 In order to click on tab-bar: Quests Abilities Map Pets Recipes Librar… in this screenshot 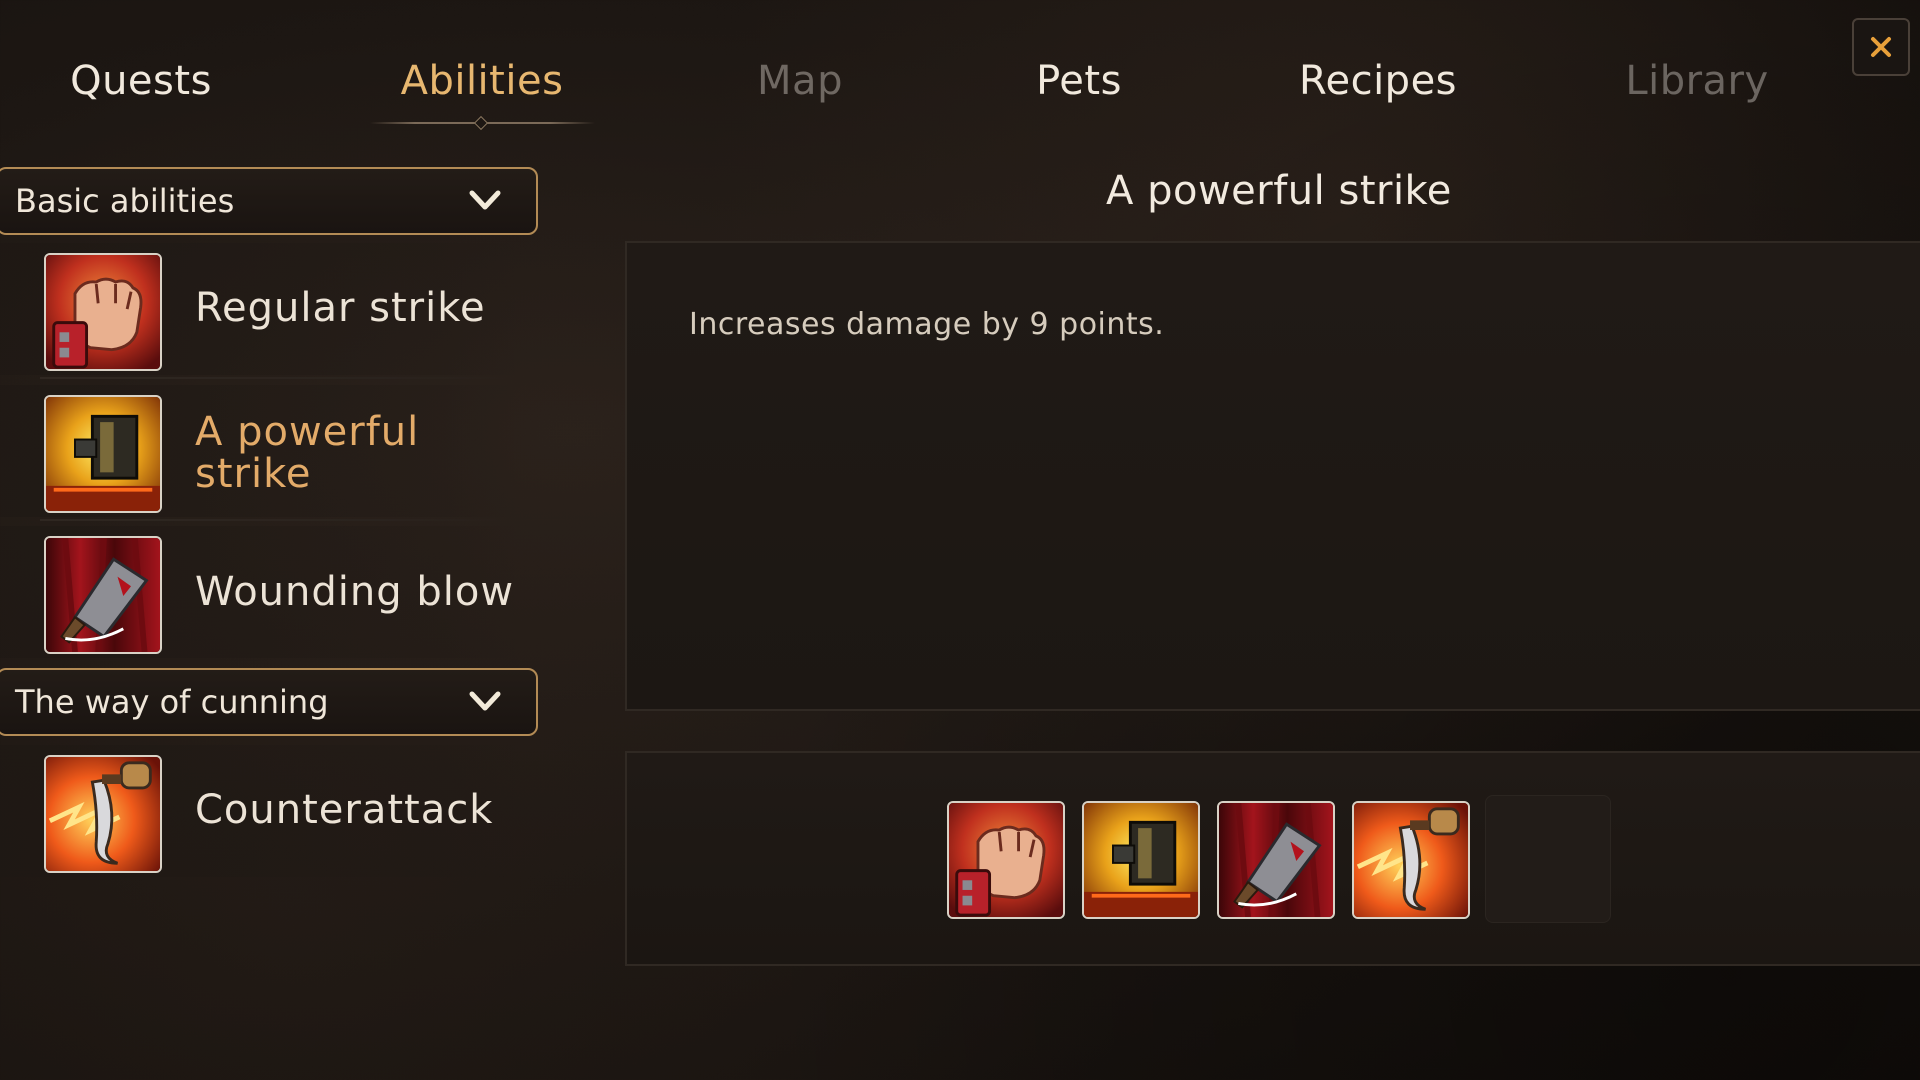, I will do `click(915, 88)`.